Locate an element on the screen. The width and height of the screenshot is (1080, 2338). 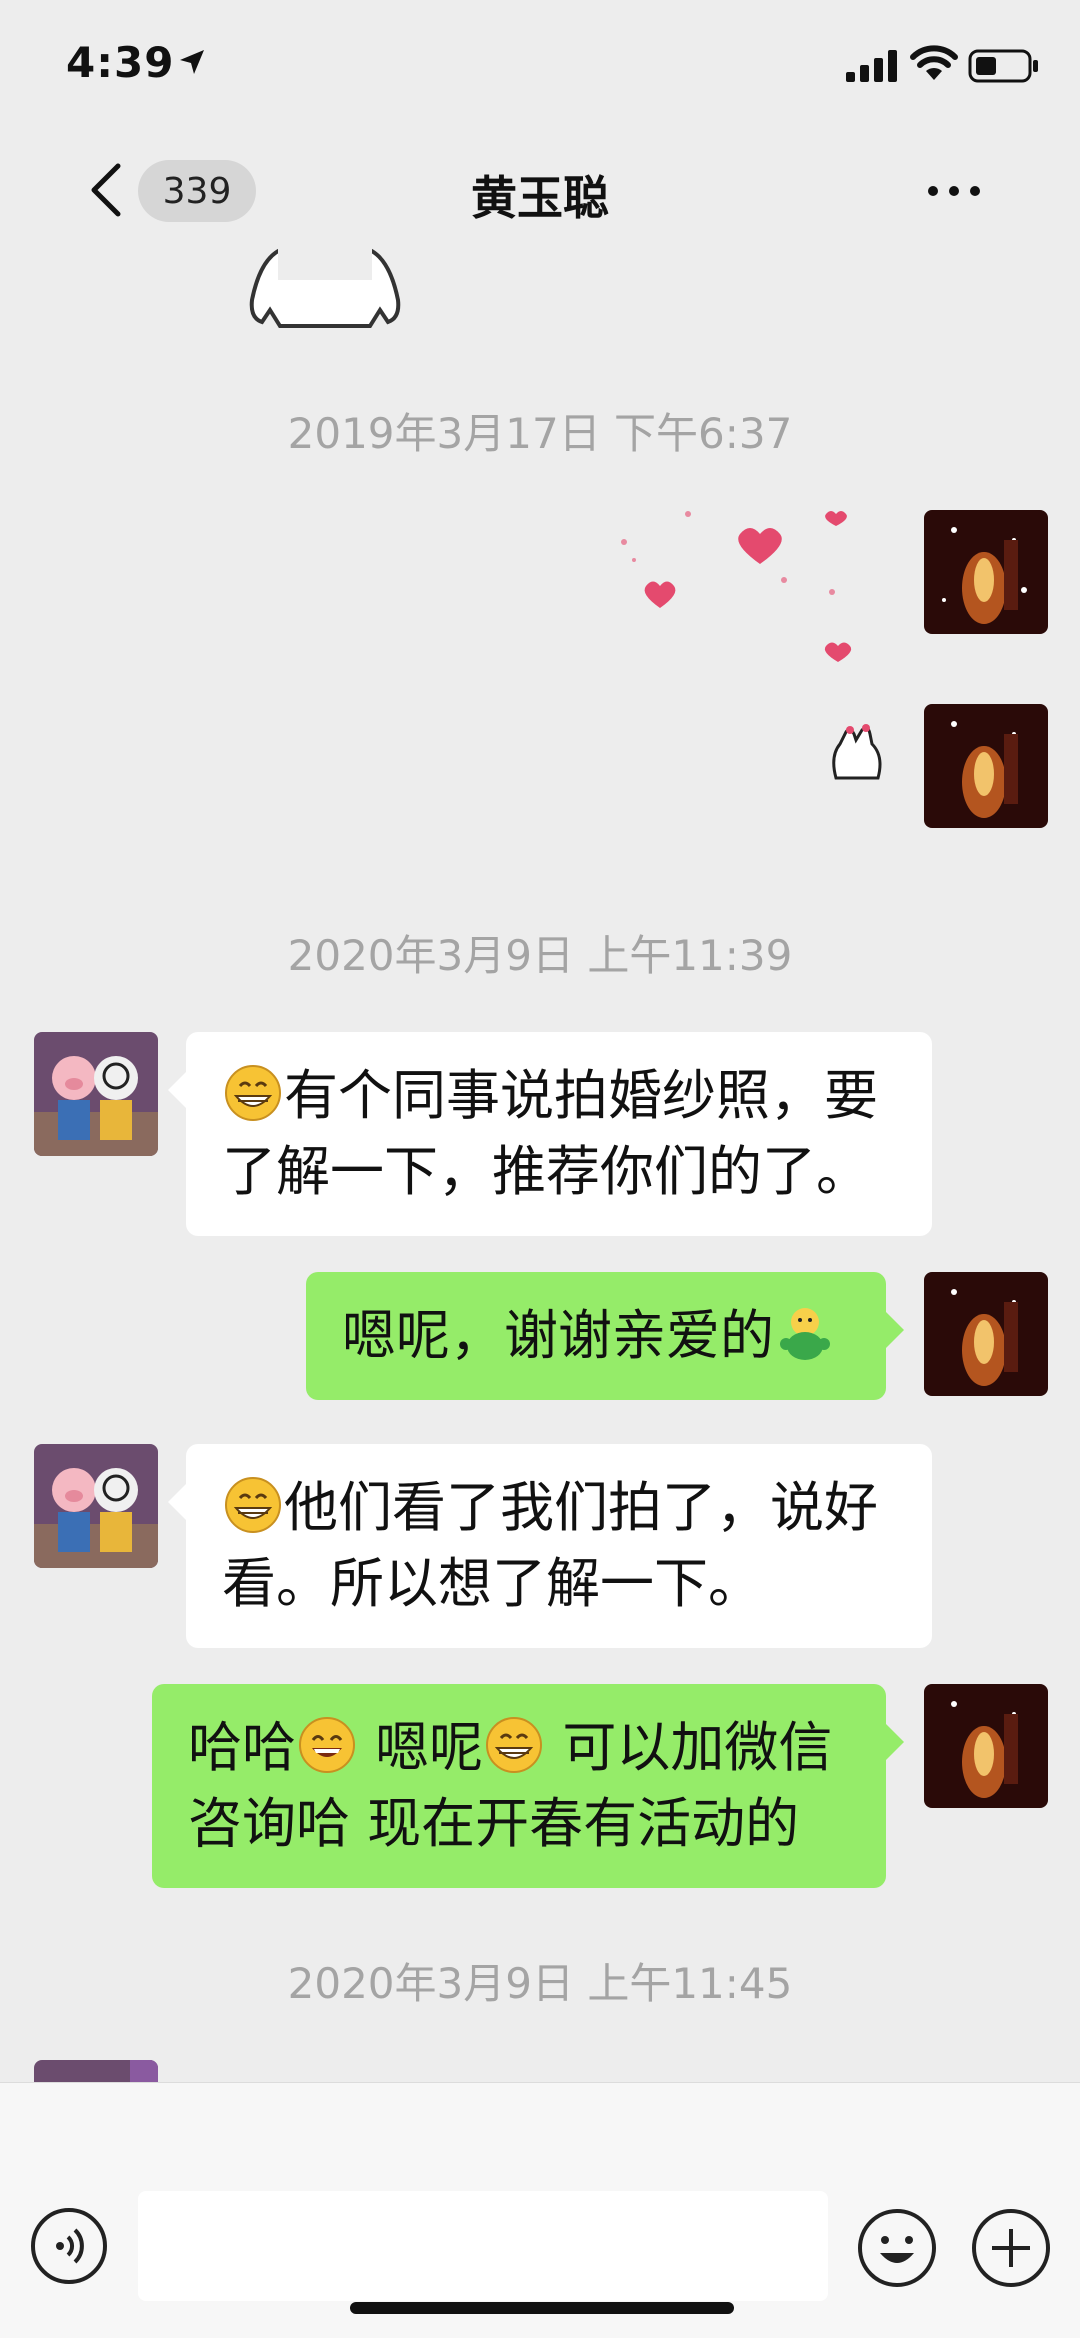
message-bubble-outgoing: 嗯呢，谢谢亲爱的 is located at coordinates (605, 1336).